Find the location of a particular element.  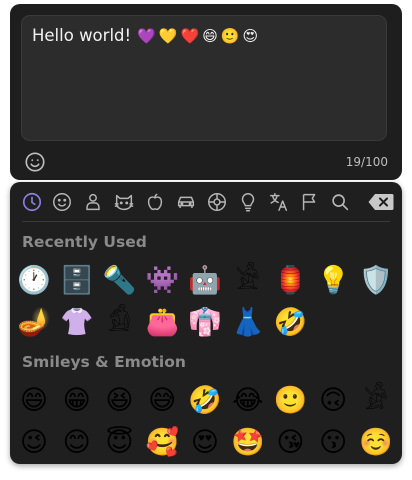

emoji-picker-button is located at coordinates (35, 162).